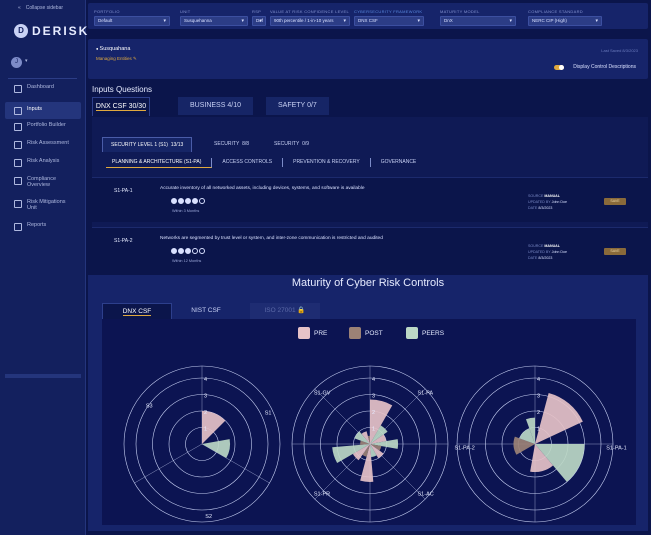 The image size is (651, 535). I want to click on display-descriptions-label: Display Control Descriptions, so click(604, 67).